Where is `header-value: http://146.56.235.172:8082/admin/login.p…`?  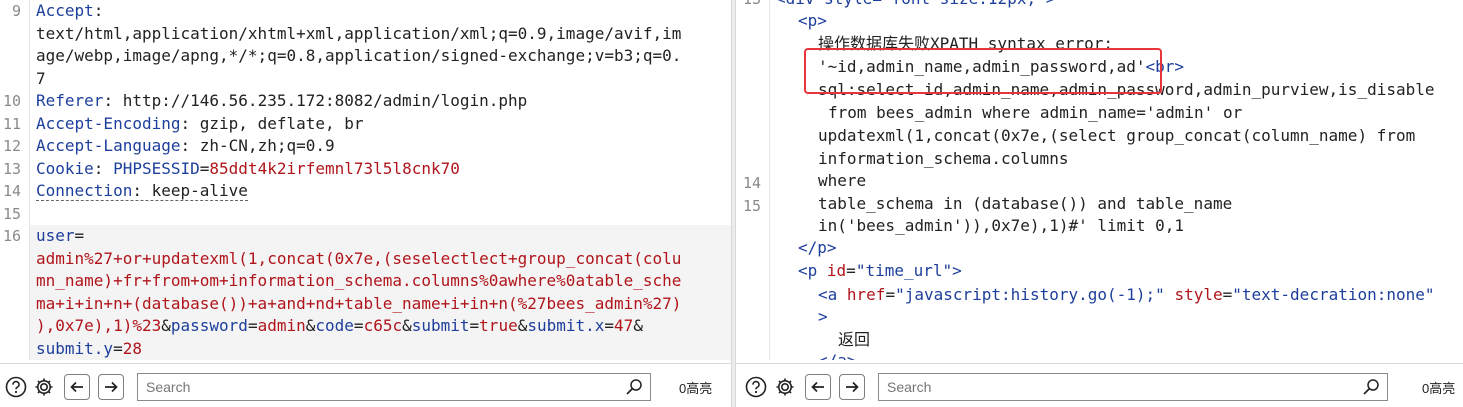 header-value: http://146.56.235.172:8082/admin/login.p… is located at coordinates (325, 100).